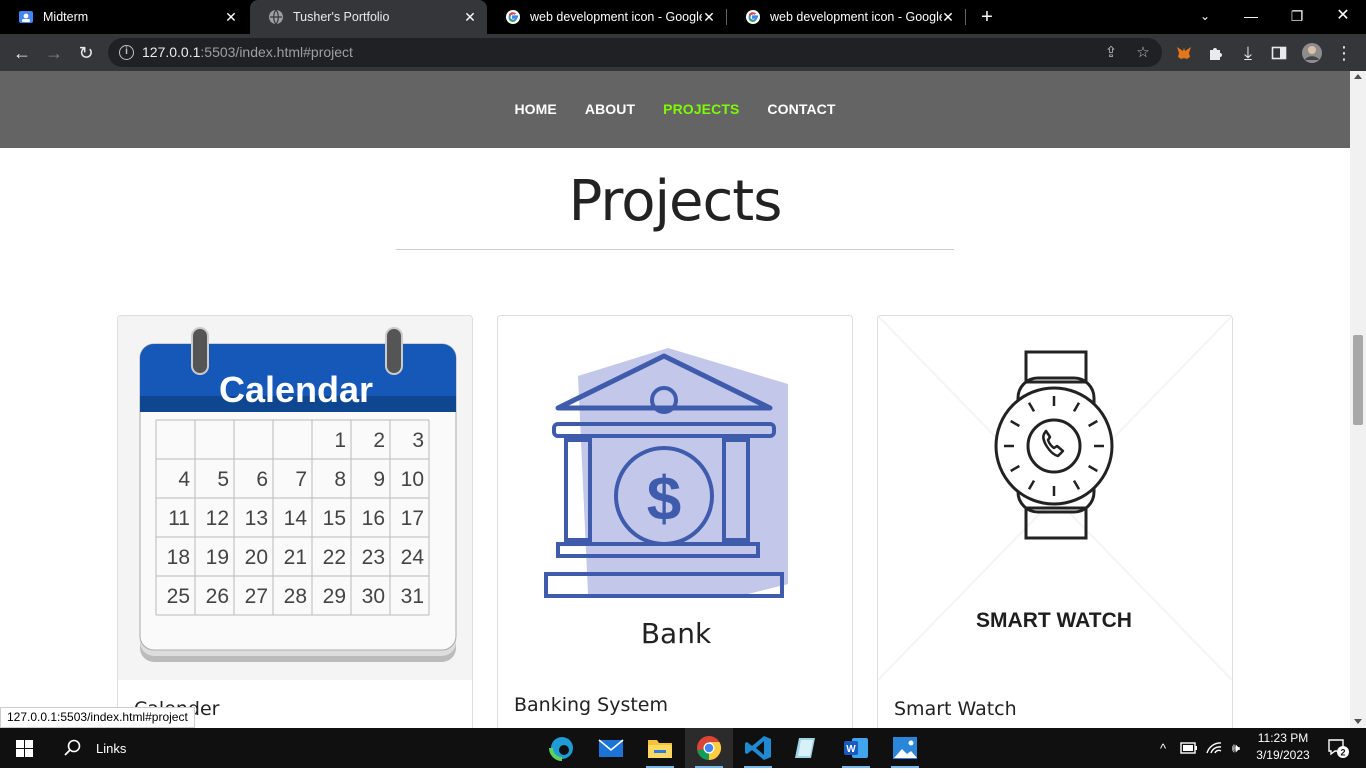  What do you see at coordinates (562, 748) in the screenshot?
I see `edge-app-icon` at bounding box center [562, 748].